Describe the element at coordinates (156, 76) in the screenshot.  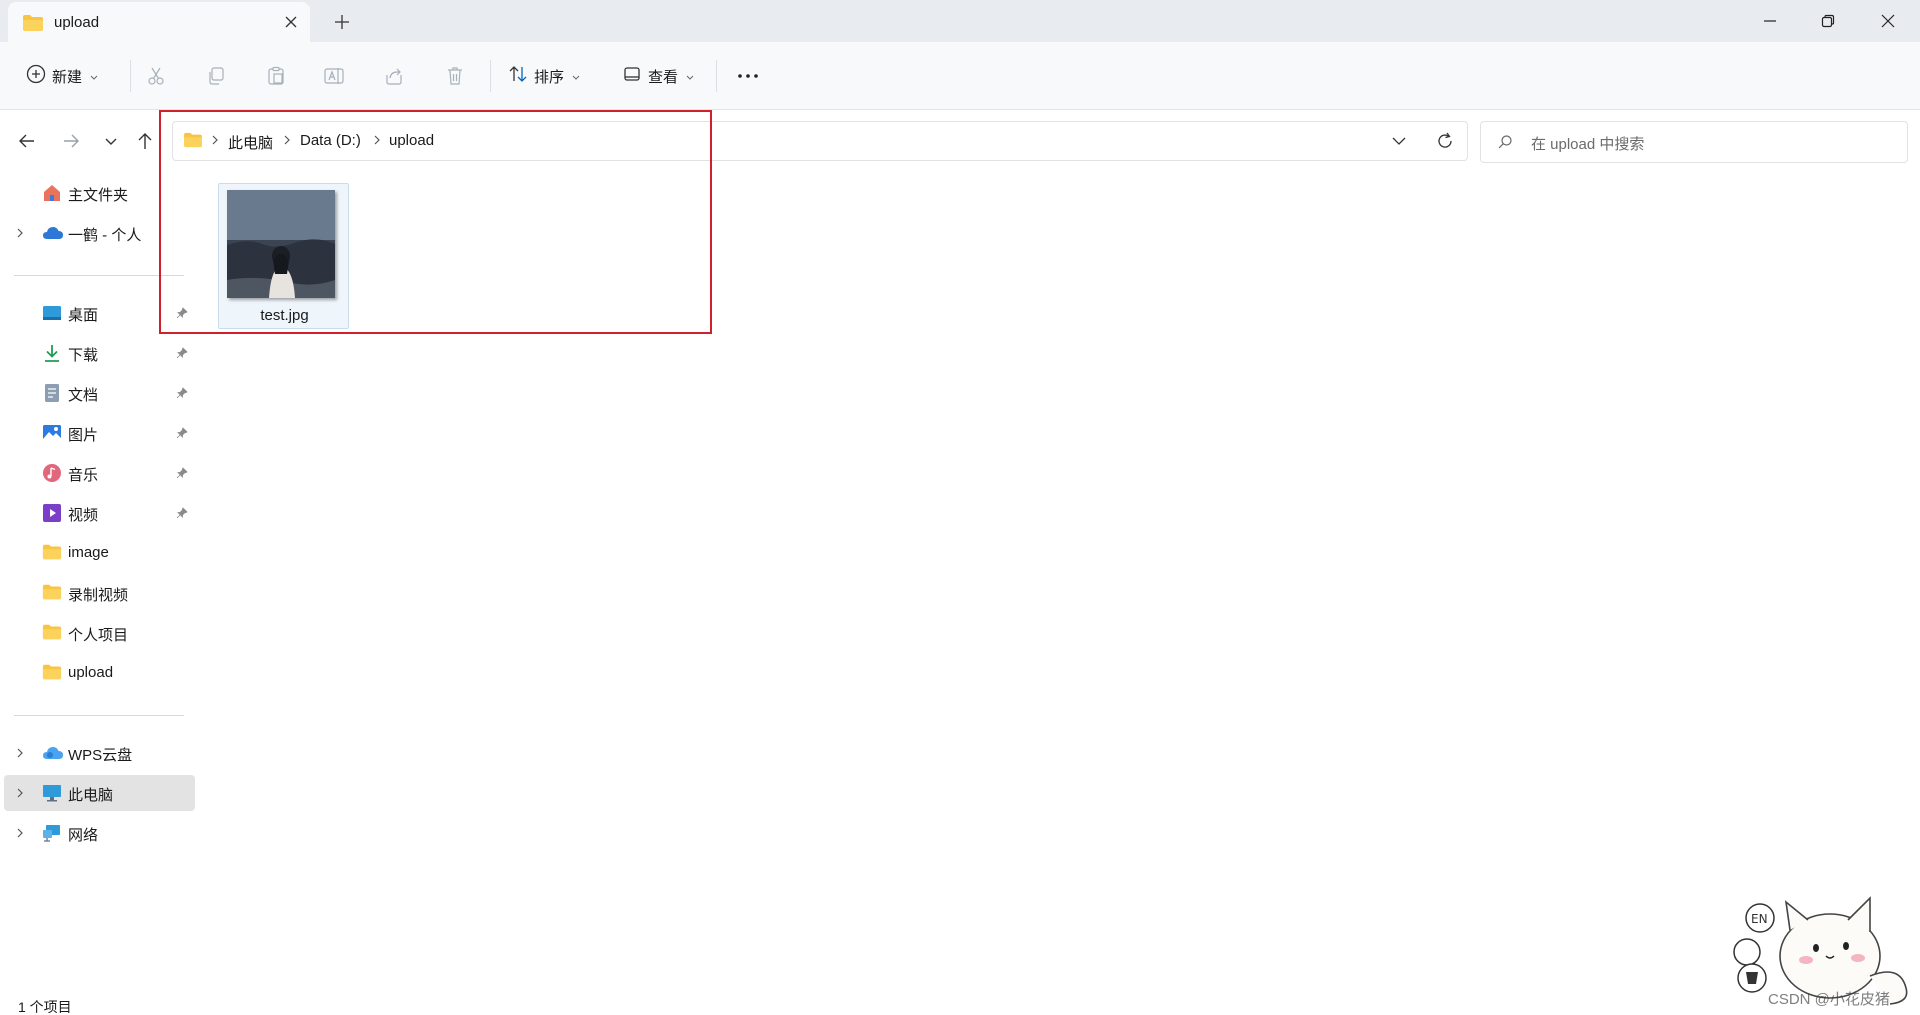
I see `cut-icon` at that location.